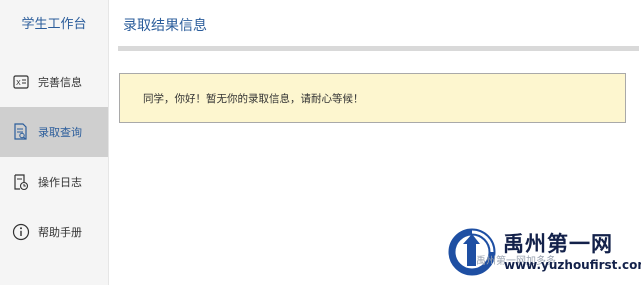 This screenshot has height=285, width=641. What do you see at coordinates (21, 182) in the screenshot?
I see `log-clock-icon` at bounding box center [21, 182].